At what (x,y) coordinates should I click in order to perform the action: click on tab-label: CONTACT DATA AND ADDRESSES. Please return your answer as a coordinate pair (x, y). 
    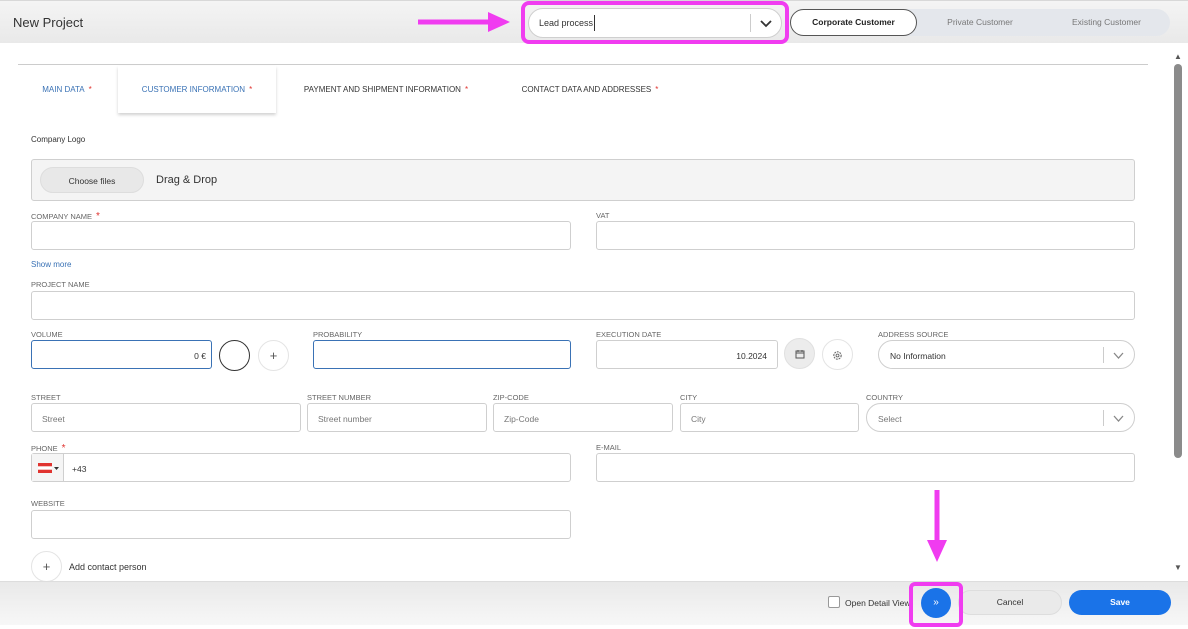
    Looking at the image, I should click on (586, 89).